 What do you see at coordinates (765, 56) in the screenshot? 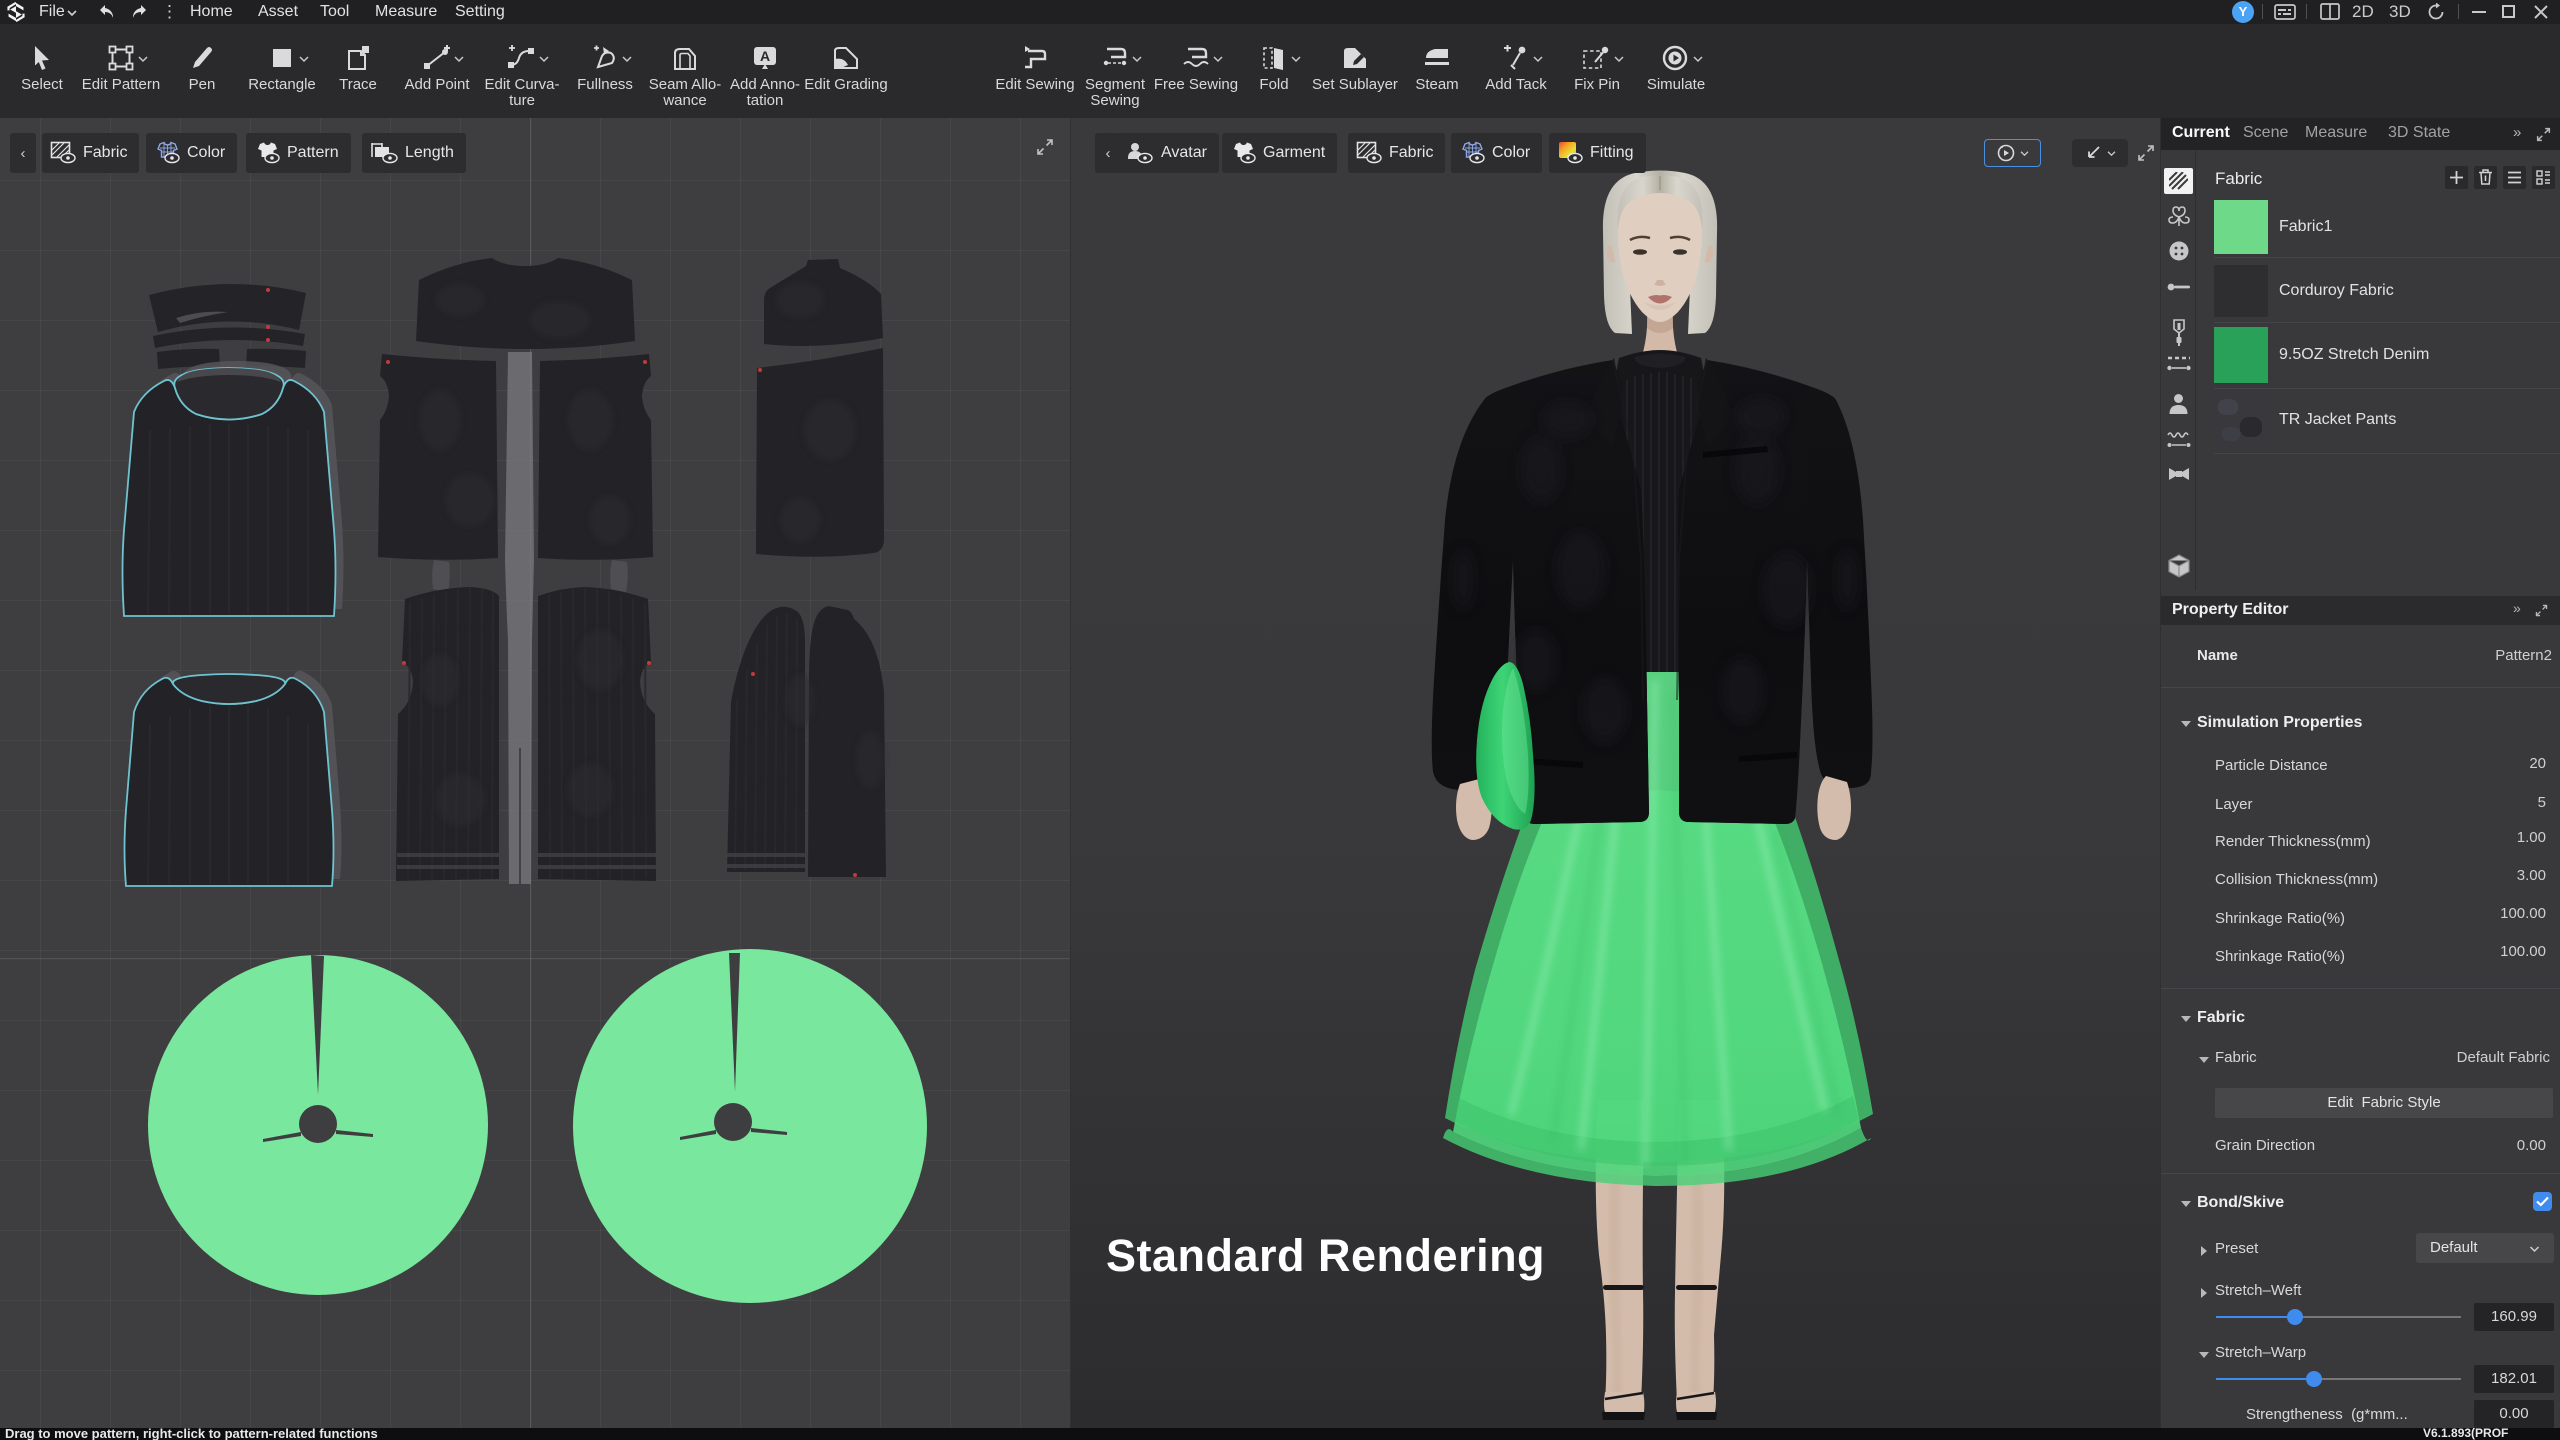
I see `svg-text: A` at bounding box center [765, 56].